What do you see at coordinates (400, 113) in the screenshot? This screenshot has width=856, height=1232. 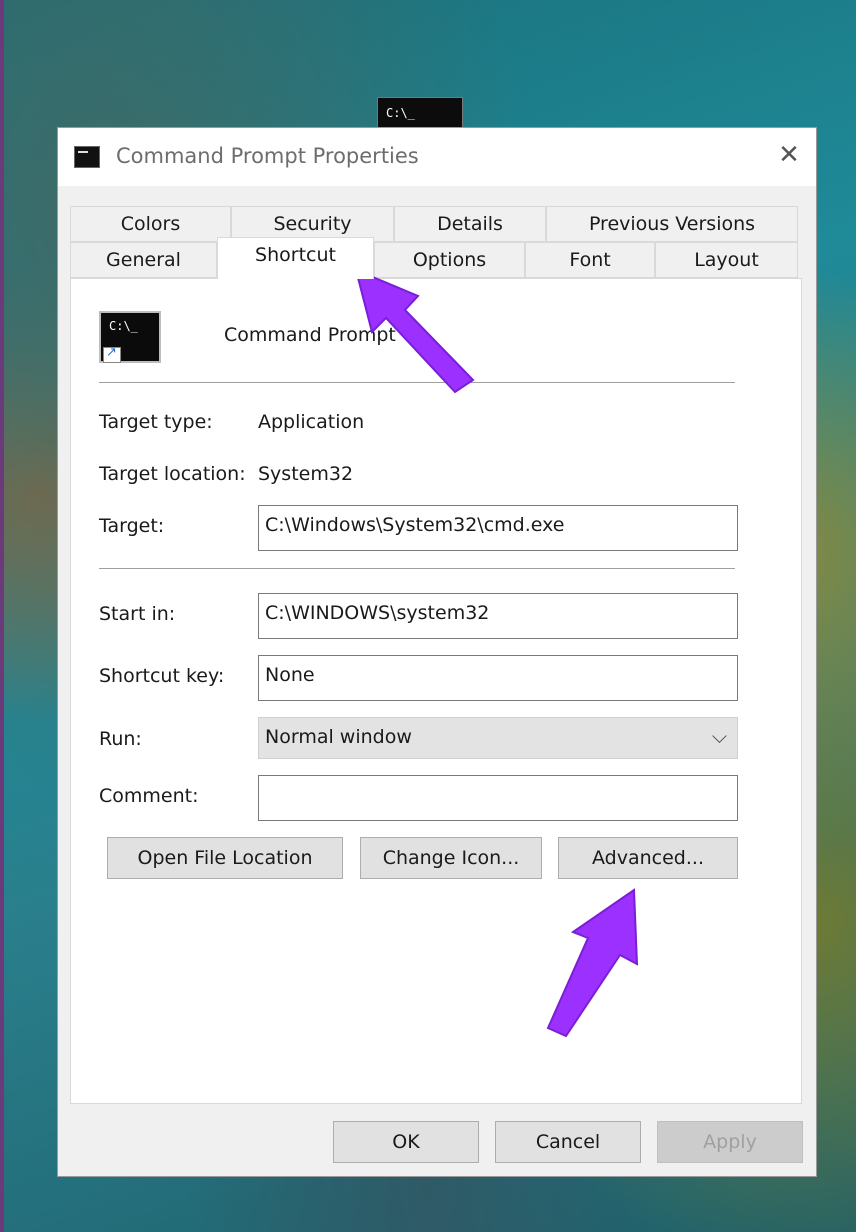 I see `cmd-prompt-text: C:\_` at bounding box center [400, 113].